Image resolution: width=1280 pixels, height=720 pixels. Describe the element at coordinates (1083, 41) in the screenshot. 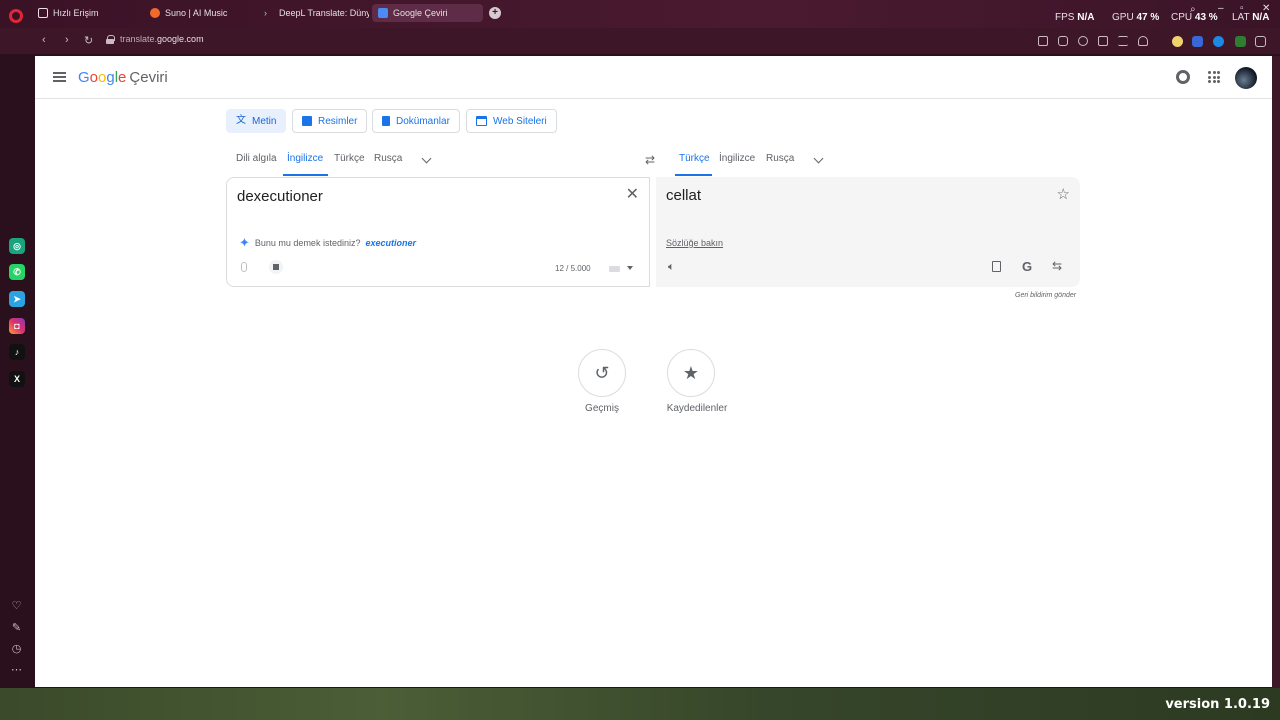

I see `heart-icon` at that location.